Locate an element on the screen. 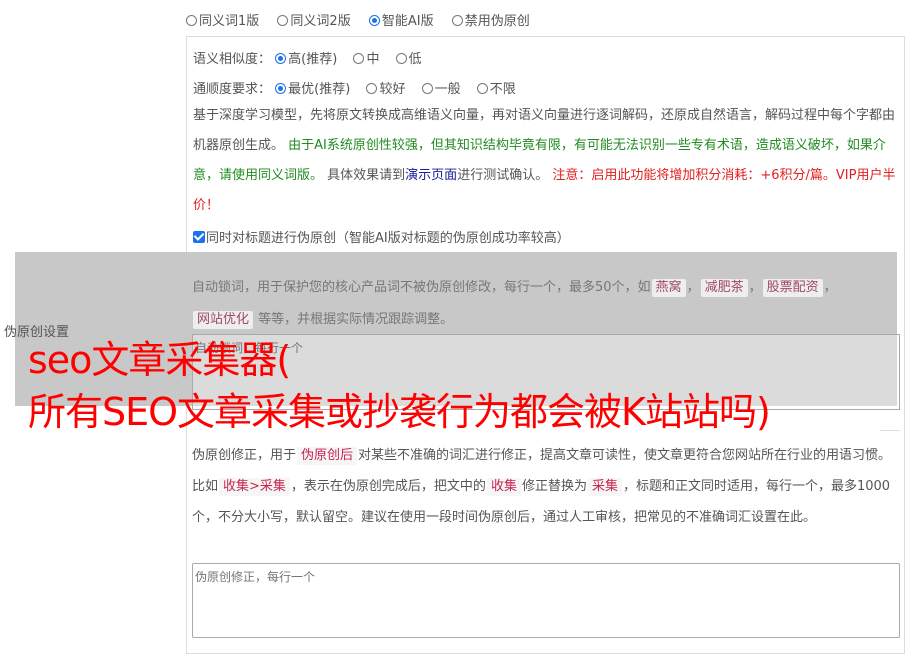 This screenshot has width=911, height=658. overlay-headline: seo文章采集器( 所有SEO文章采集或抄袭行为都会被K站站吗) is located at coordinates (399, 386).